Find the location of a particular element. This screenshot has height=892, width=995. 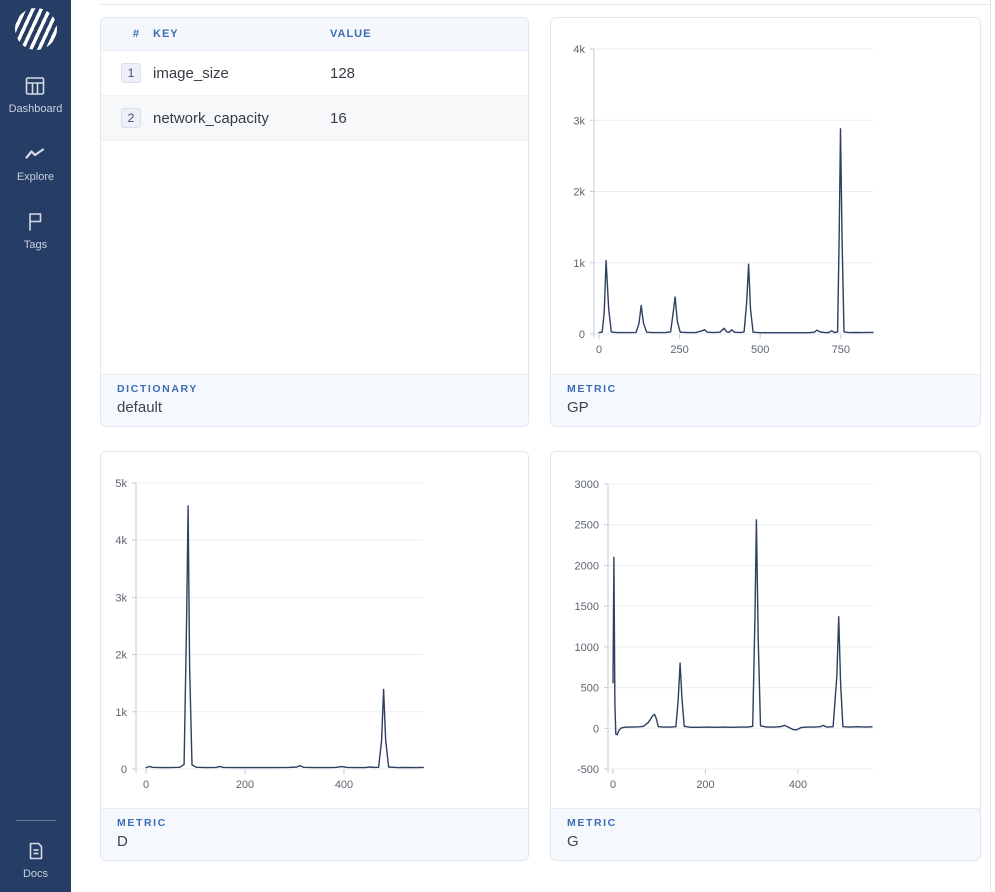

table-header-row: # KEY VALUE is located at coordinates (314, 34).